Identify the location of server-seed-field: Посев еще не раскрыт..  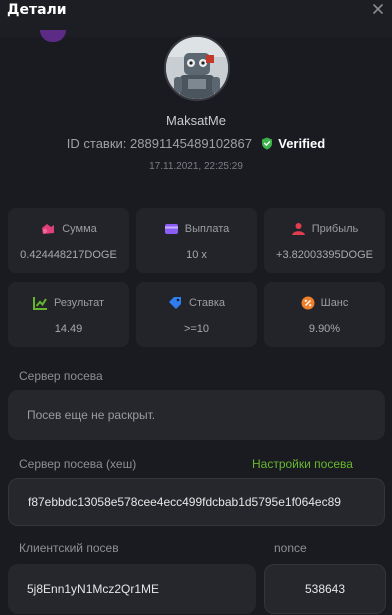
(196, 415).